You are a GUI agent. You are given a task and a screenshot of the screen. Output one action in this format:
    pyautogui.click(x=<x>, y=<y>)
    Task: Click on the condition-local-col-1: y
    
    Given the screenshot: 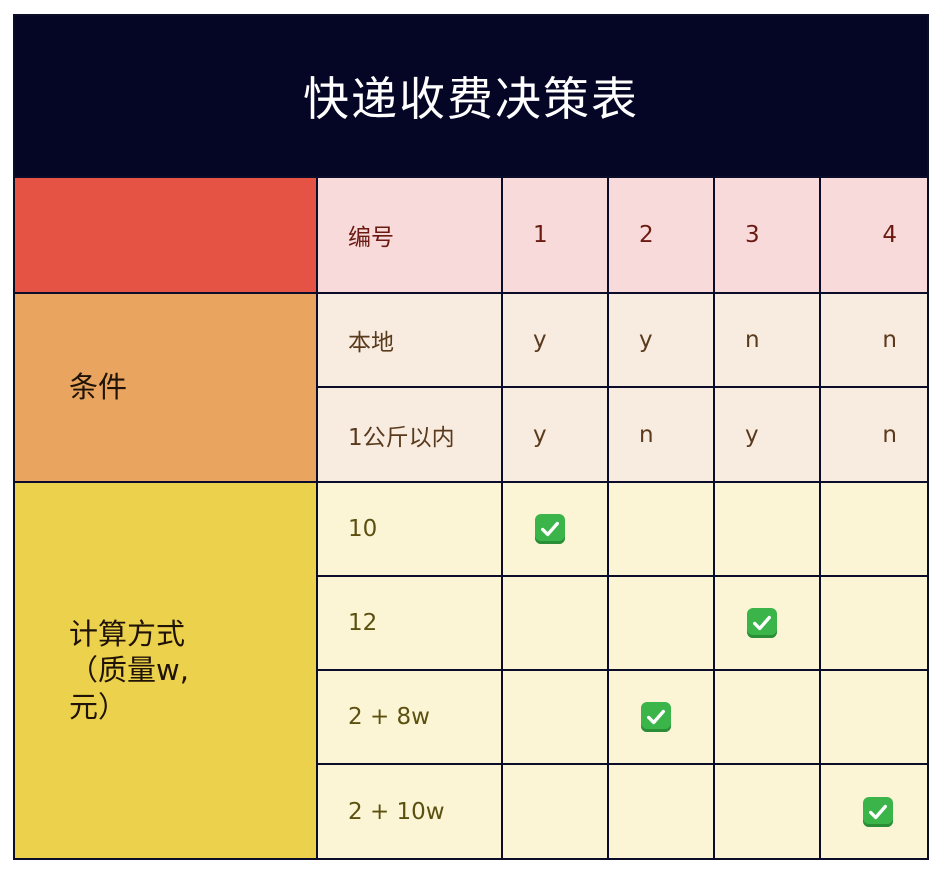 What is the action you would take?
    pyautogui.click(x=555, y=340)
    